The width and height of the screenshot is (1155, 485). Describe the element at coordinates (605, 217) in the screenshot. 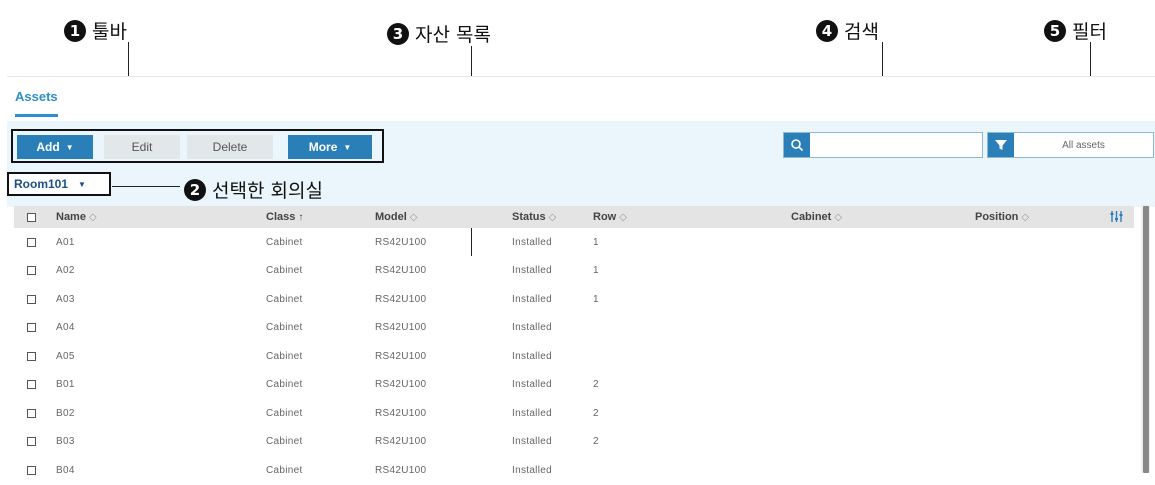

I see `column-label: Row` at that location.